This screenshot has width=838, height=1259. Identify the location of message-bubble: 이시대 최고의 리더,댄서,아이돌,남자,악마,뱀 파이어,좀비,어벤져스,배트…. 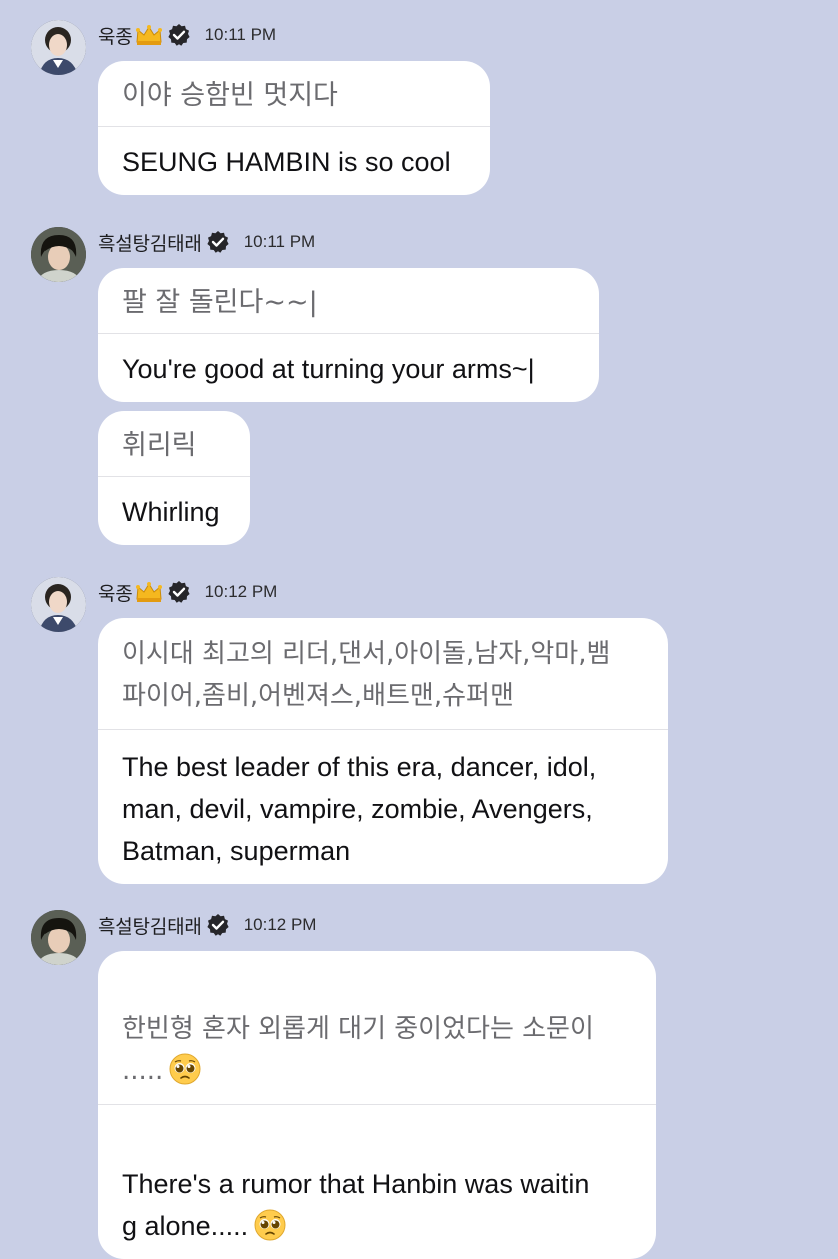
(383, 751).